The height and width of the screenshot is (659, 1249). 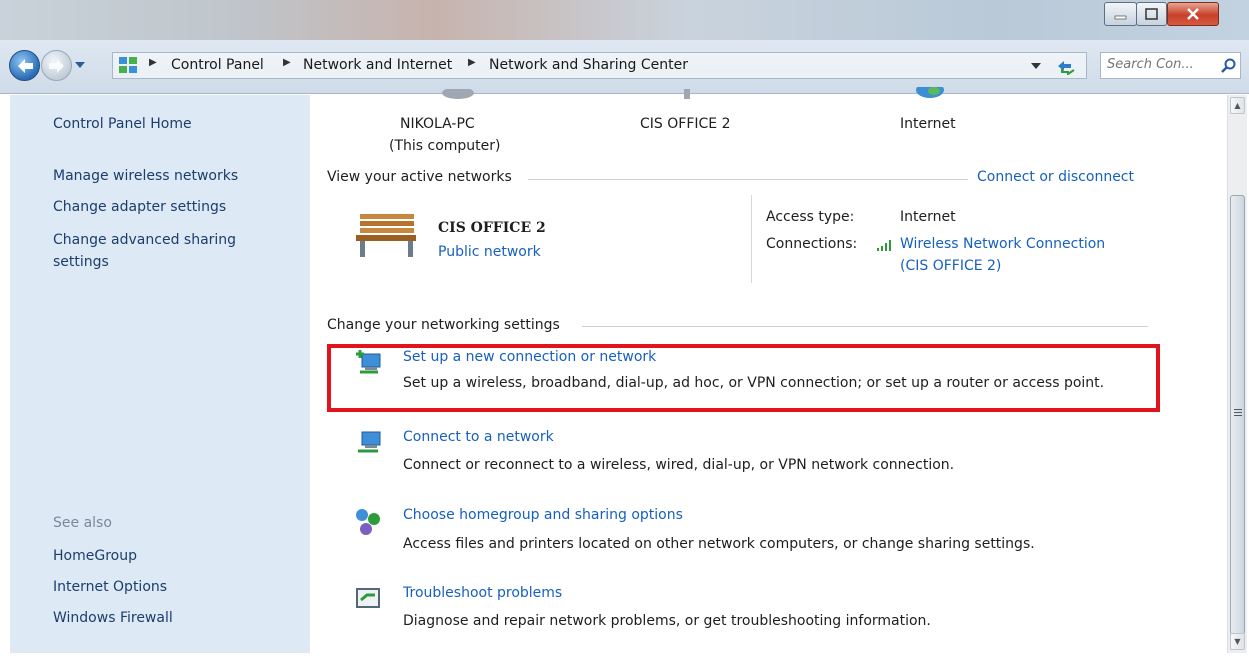 I want to click on active-networks-heading: View your active networks, so click(x=419, y=177).